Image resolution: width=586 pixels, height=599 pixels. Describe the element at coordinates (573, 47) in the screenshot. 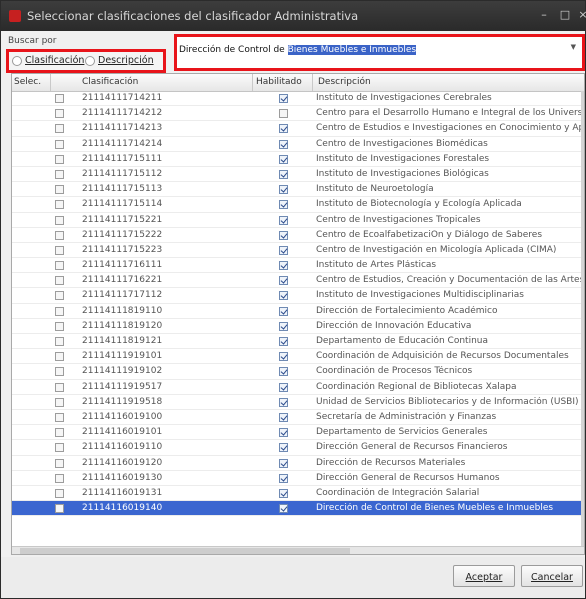

I see `chevron-down-icon: ▼` at that location.